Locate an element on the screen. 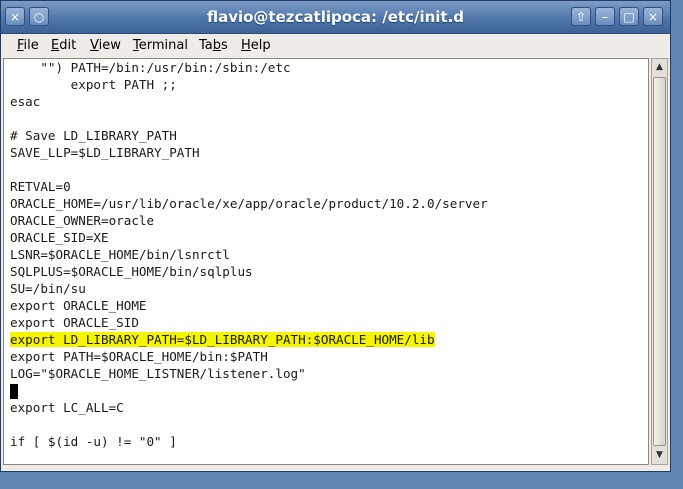 The width and height of the screenshot is (683, 489). terminal-line: LOG="$ORACLE_HOME_LISTNER/listener.log" is located at coordinates (249, 373).